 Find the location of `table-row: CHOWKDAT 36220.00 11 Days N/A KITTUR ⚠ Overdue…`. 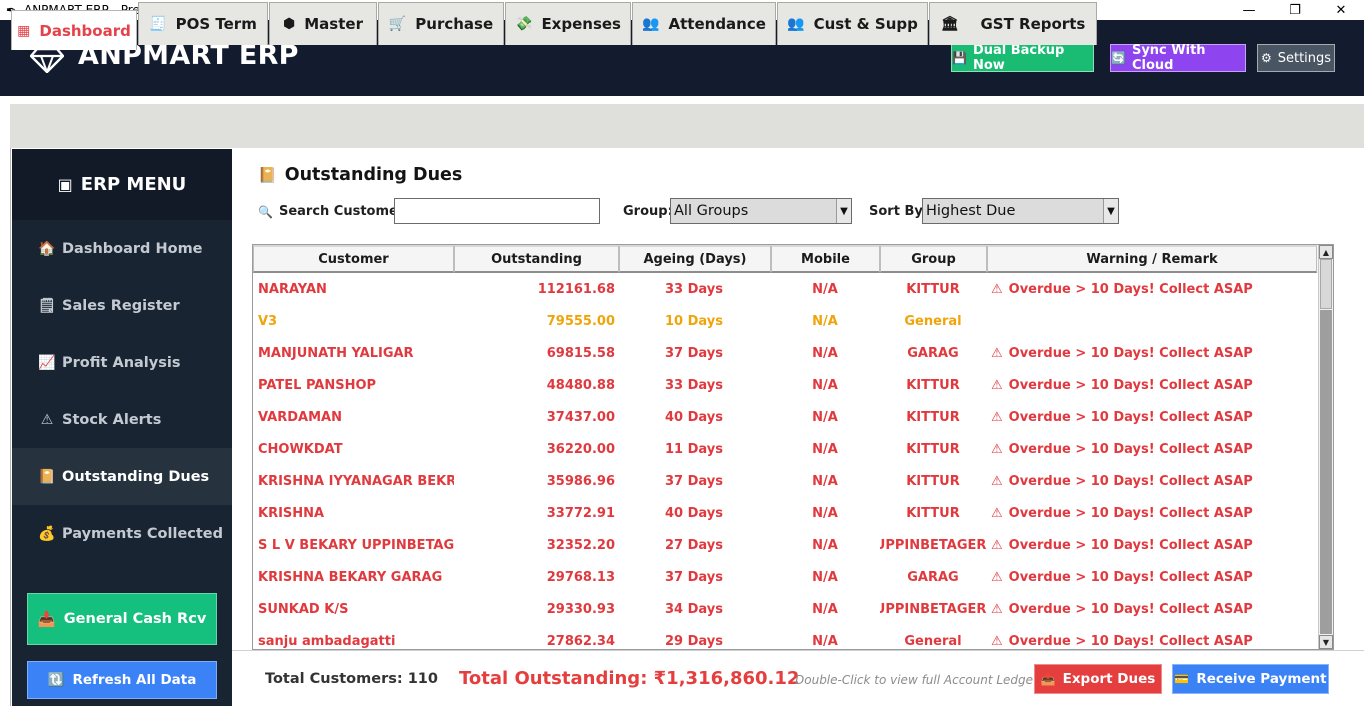

table-row: CHOWKDAT 36220.00 11 Days N/A KITTUR ⚠ Overdue… is located at coordinates (786, 449).